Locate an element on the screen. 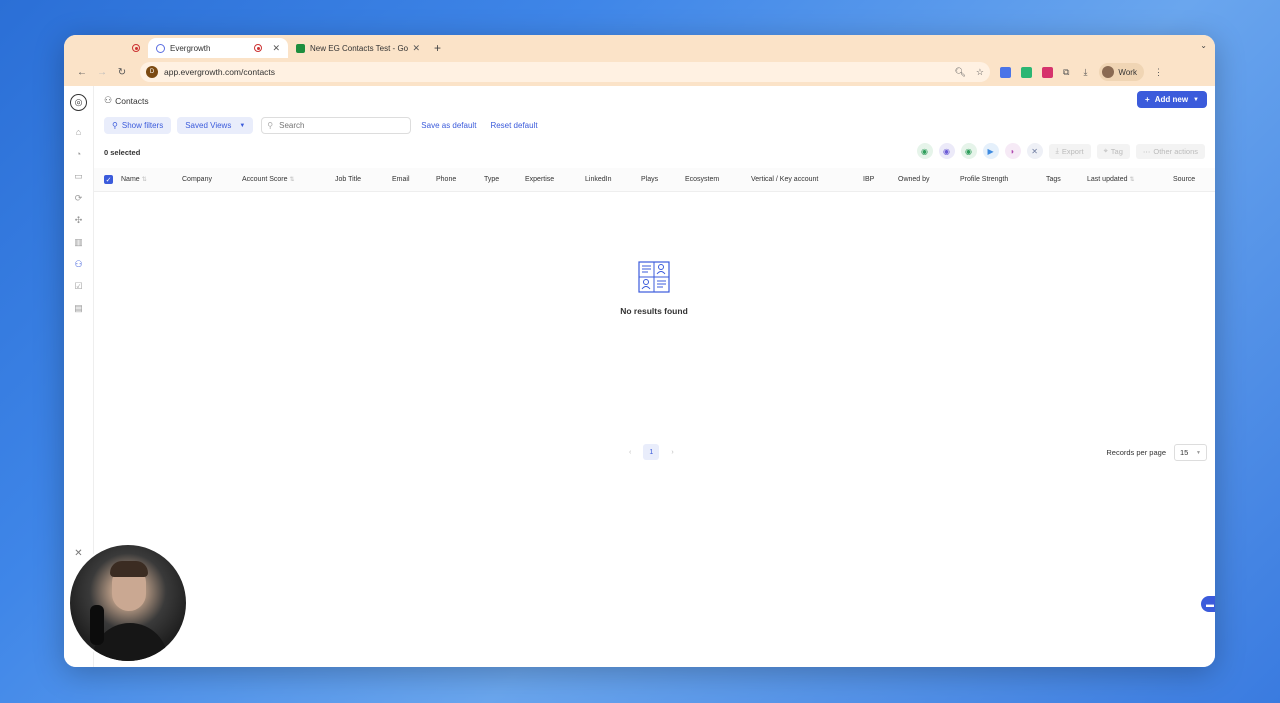 Image resolution: width=1280 pixels, height=703 pixels. zoom-icon: 🔍︎ is located at coordinates (959, 72).